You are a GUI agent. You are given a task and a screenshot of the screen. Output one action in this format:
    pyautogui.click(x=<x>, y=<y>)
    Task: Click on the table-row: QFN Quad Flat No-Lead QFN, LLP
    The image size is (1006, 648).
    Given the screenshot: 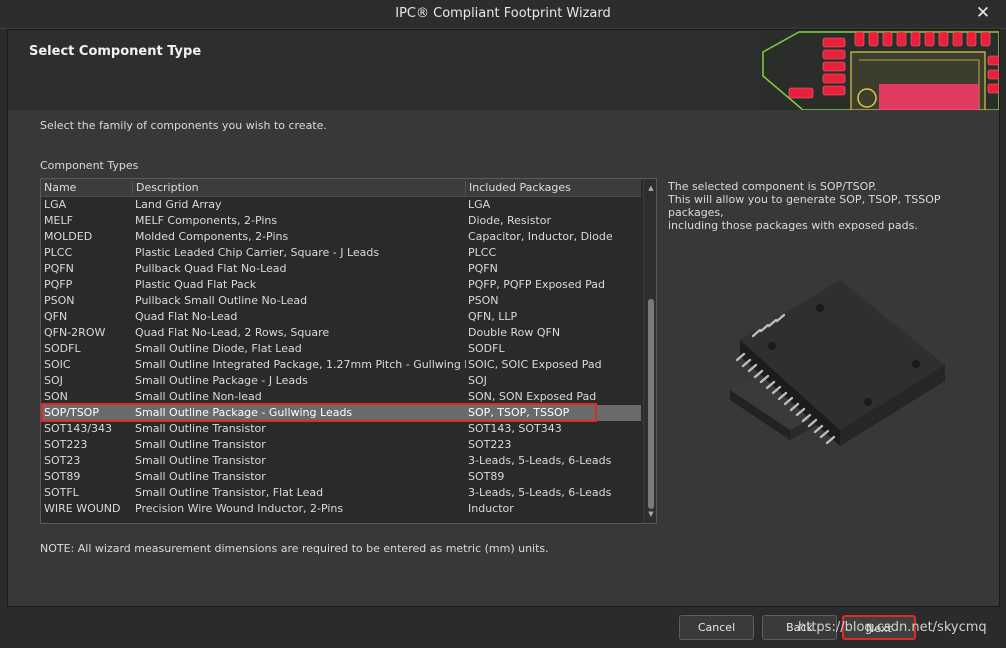 What is the action you would take?
    pyautogui.click(x=341, y=317)
    